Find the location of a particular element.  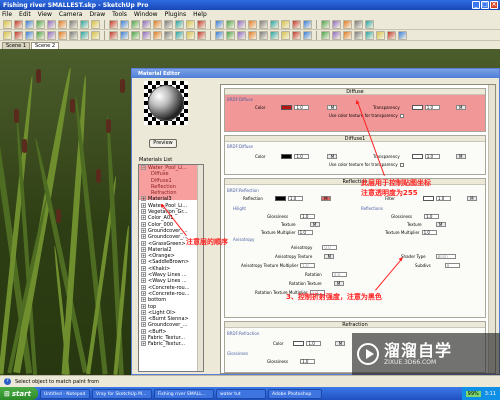

diffuse1-transparency-map-button: M is located at coordinates (460, 156).